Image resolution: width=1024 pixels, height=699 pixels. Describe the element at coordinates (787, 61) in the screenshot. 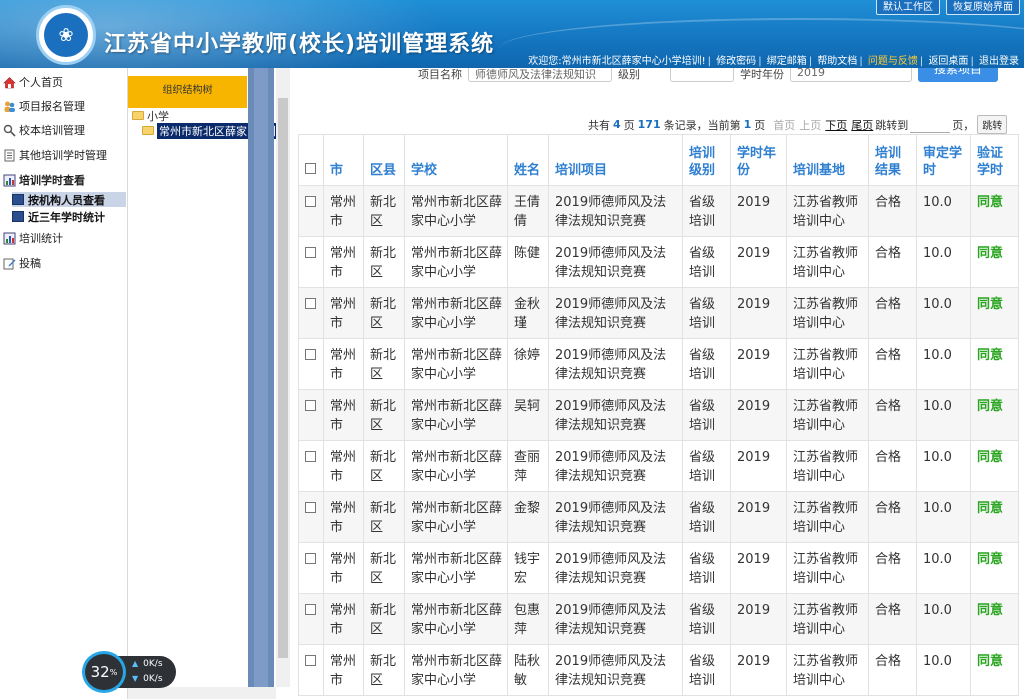

I see `bind-email-link: 绑定邮箱` at that location.